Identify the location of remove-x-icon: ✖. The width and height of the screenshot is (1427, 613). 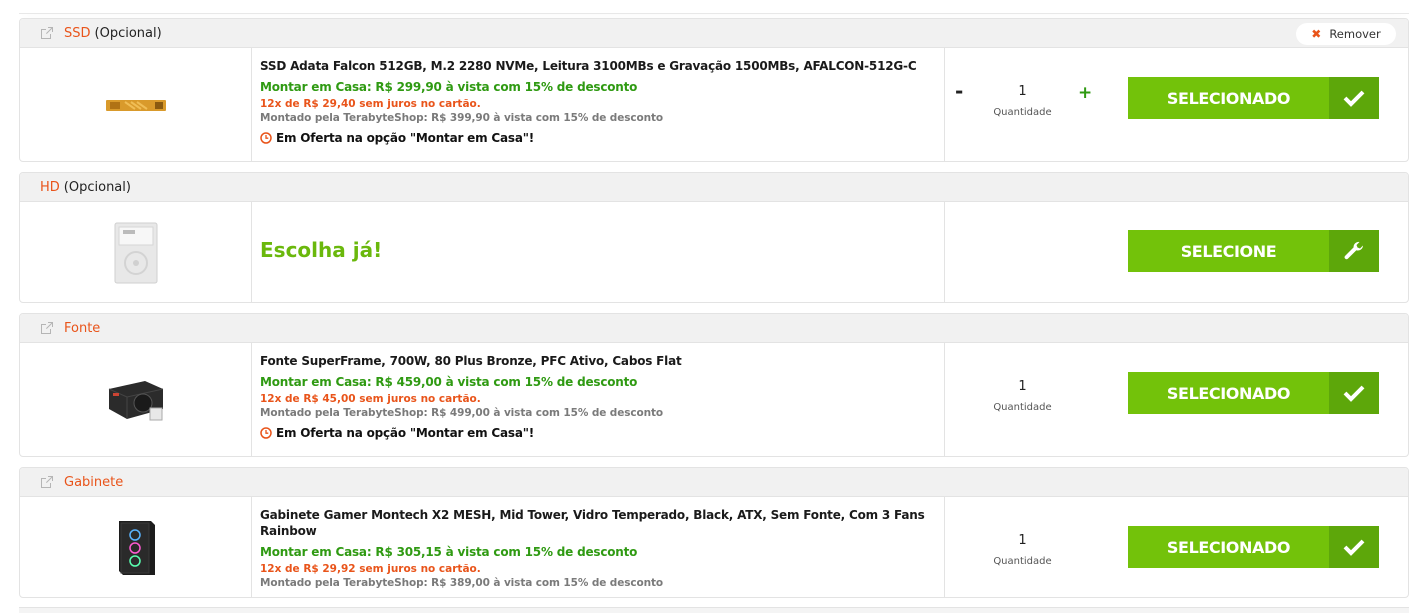
(1316, 34).